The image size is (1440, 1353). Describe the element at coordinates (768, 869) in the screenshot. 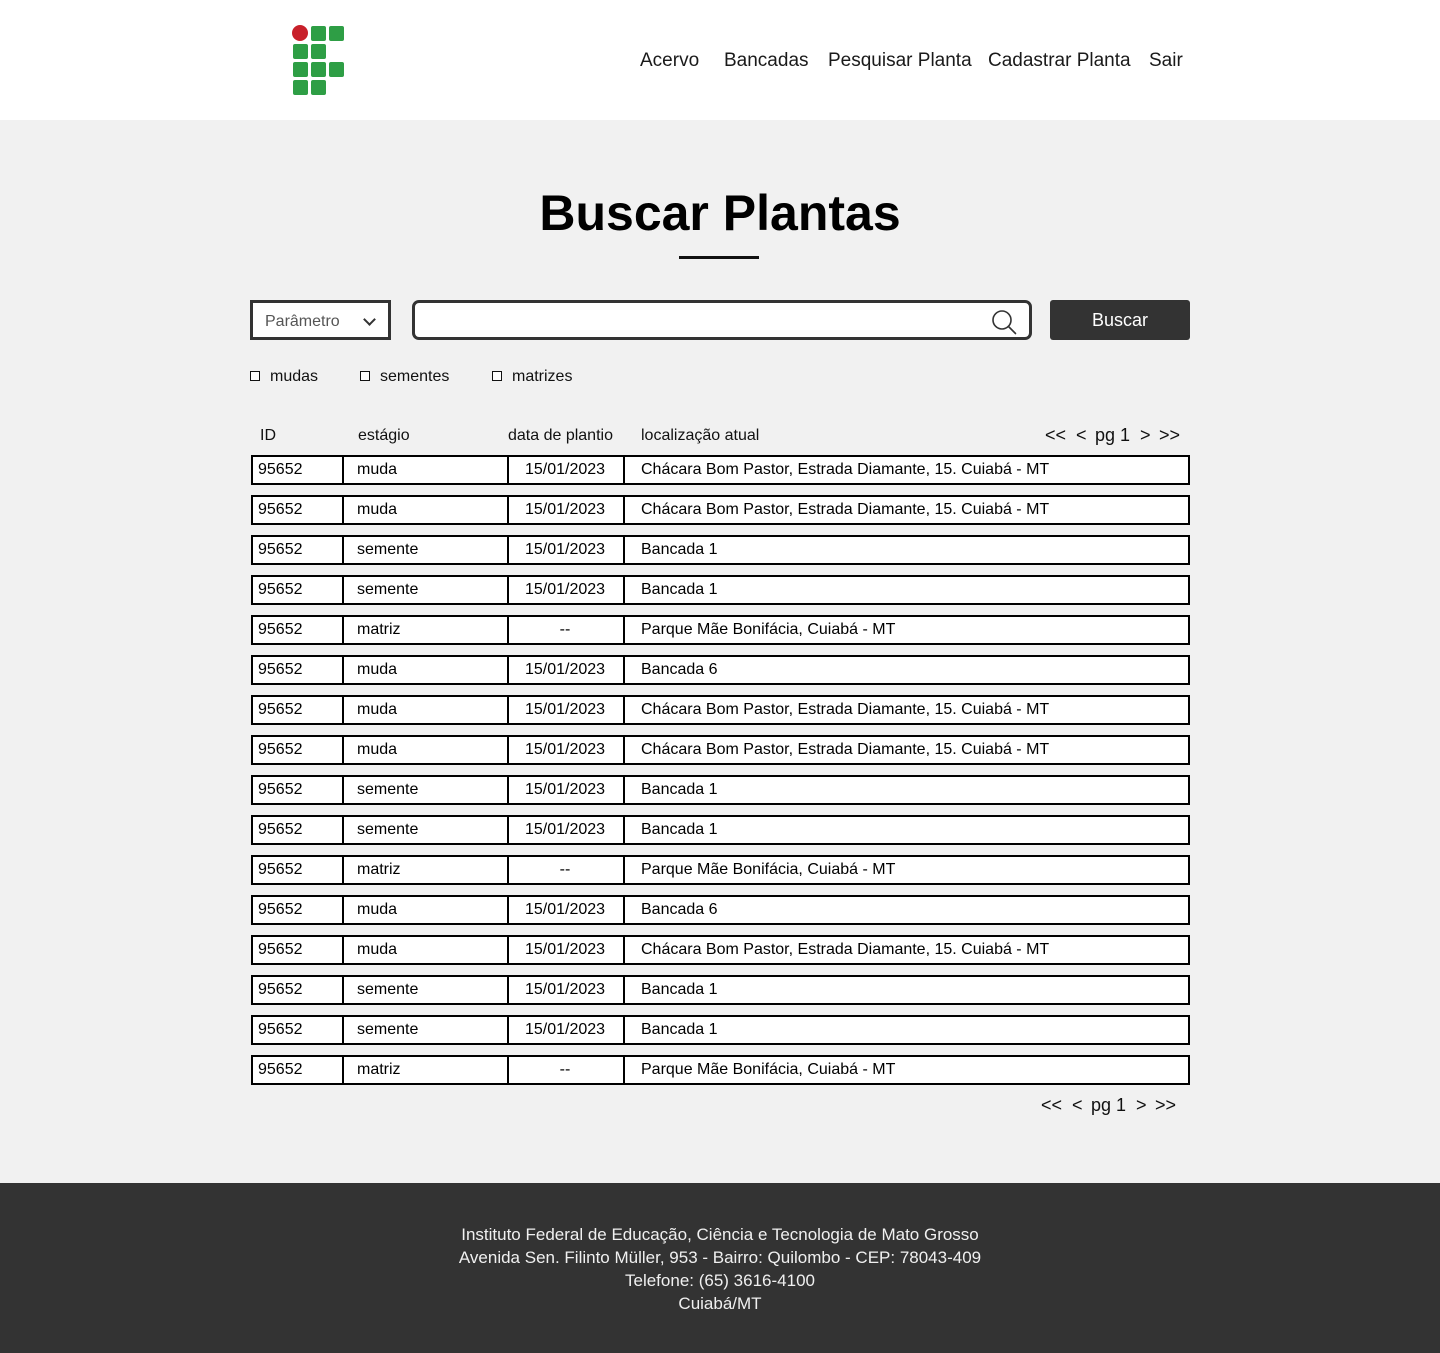

I see `cell-localizacao: Parque Mãe Bonifácia, Cuiabá - MT` at that location.